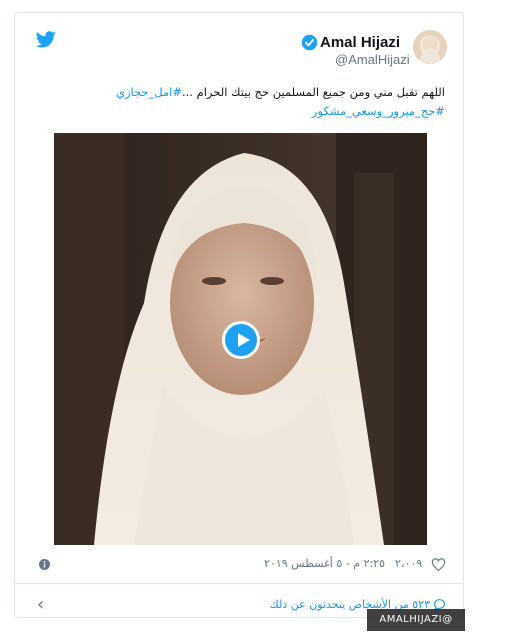 The height and width of the screenshot is (644, 507). What do you see at coordinates (239, 583) in the screenshot?
I see `divider` at bounding box center [239, 583].